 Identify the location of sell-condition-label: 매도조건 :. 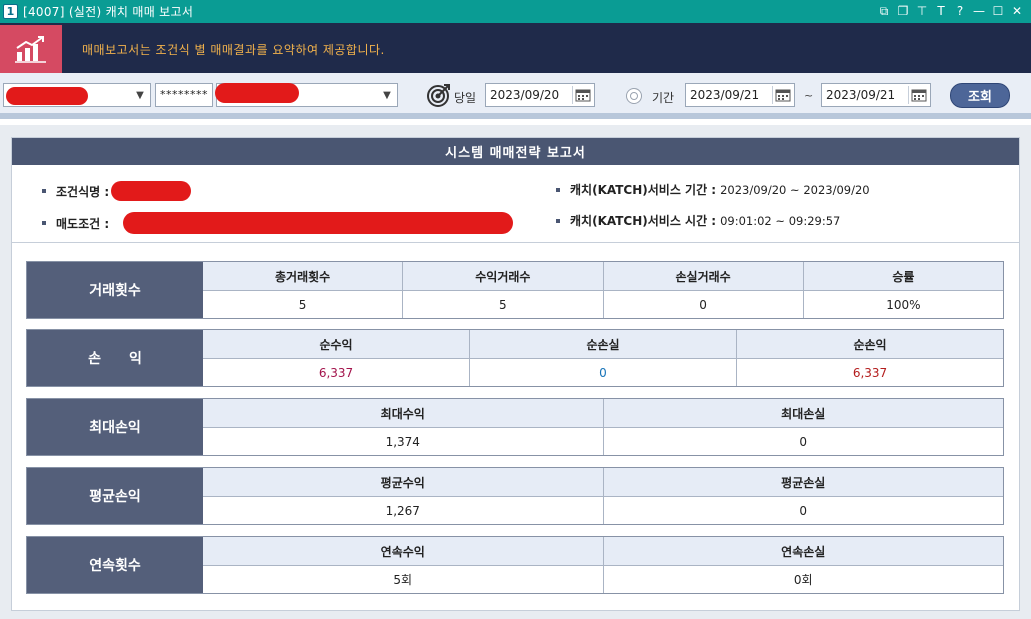
(83, 223).